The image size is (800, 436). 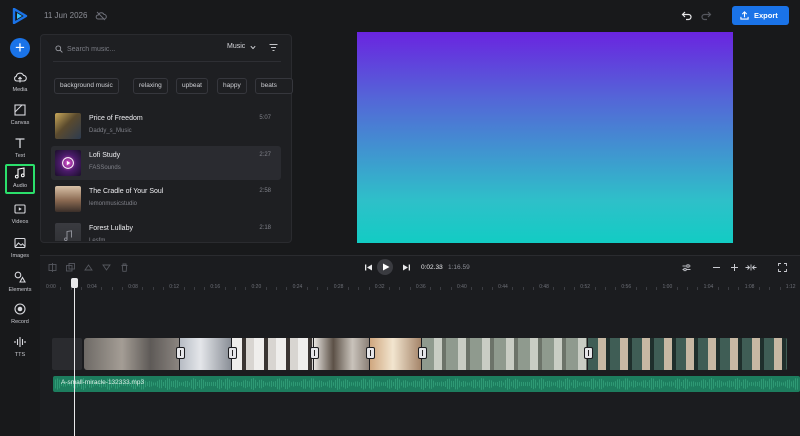 What do you see at coordinates (368, 267) in the screenshot?
I see `skip-back-icon` at bounding box center [368, 267].